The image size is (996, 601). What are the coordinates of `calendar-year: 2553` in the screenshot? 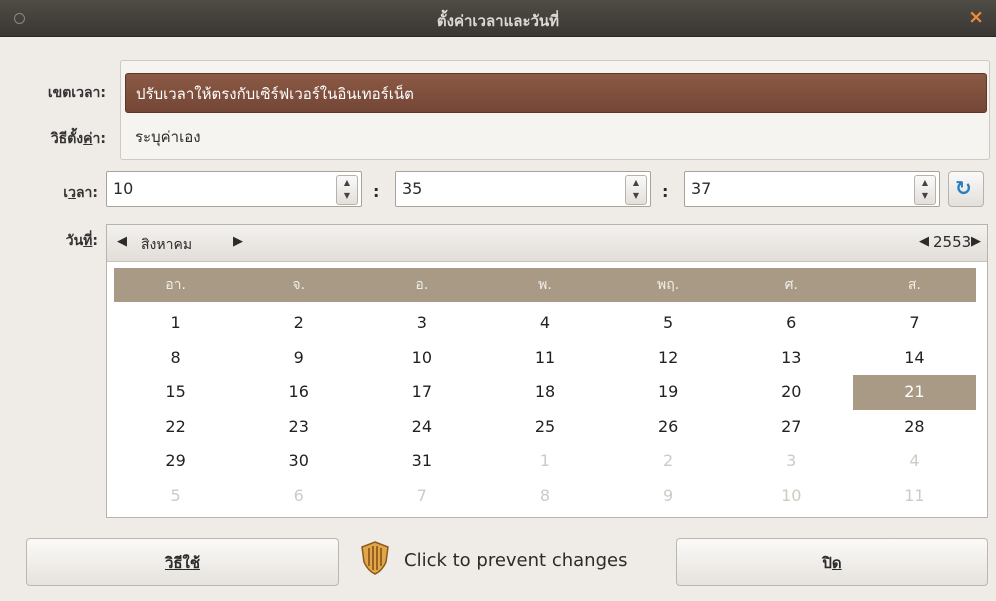 It's located at (952, 242).